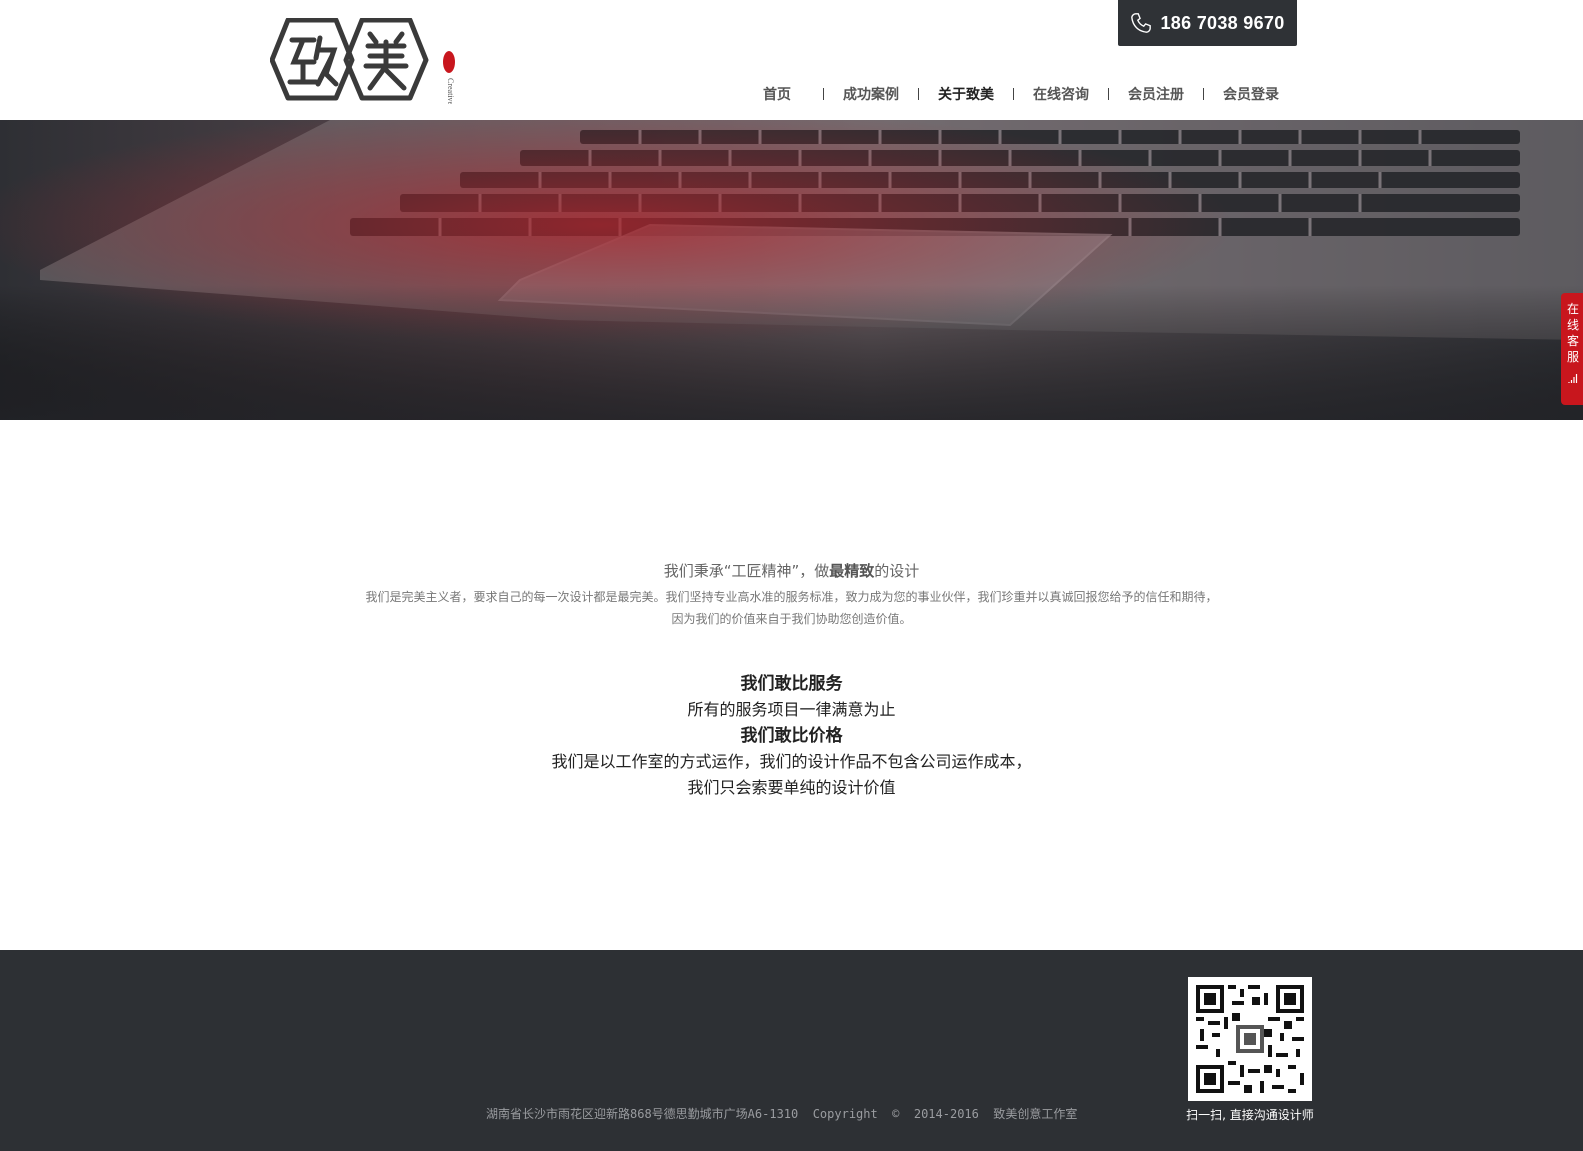  I want to click on logo-mark: Creative, so click(362, 61).